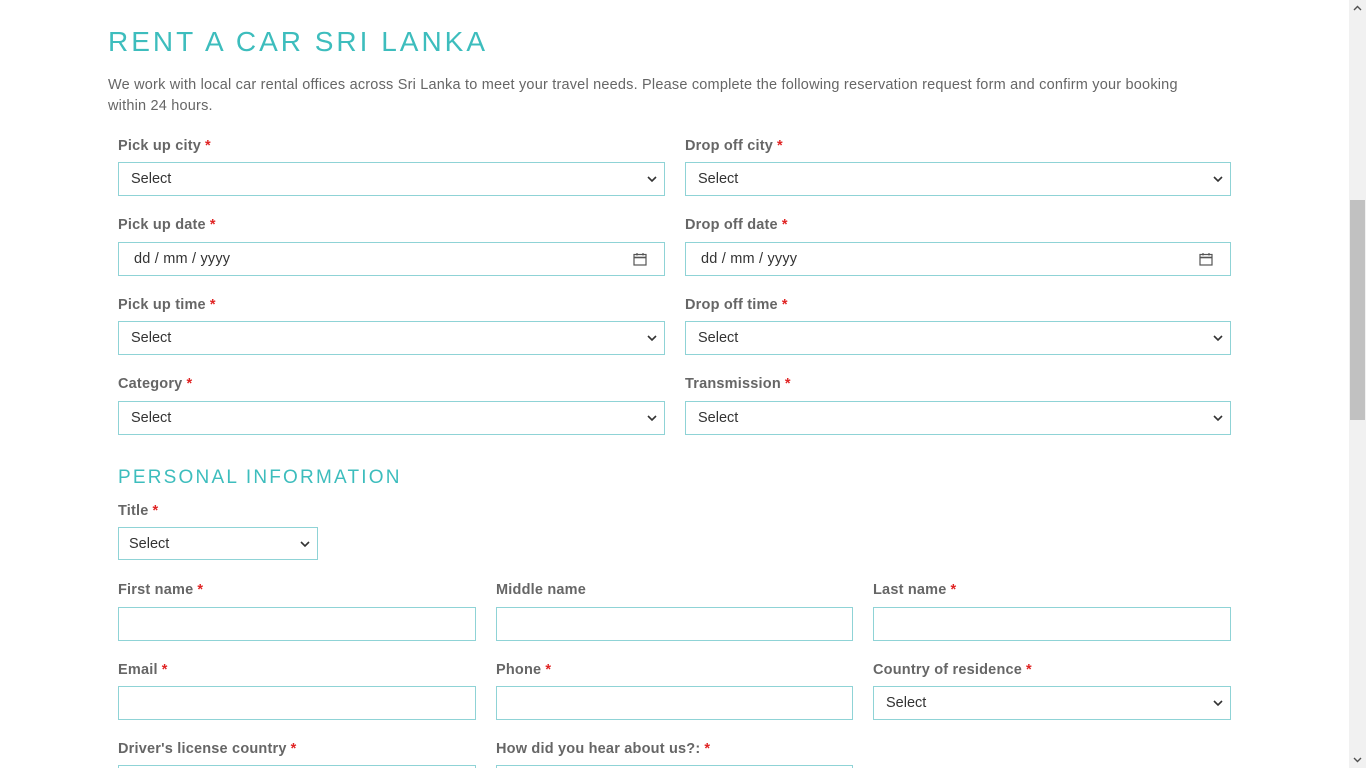 This screenshot has height=768, width=1366. What do you see at coordinates (1357, 8) in the screenshot?
I see `scroll-up-icon` at bounding box center [1357, 8].